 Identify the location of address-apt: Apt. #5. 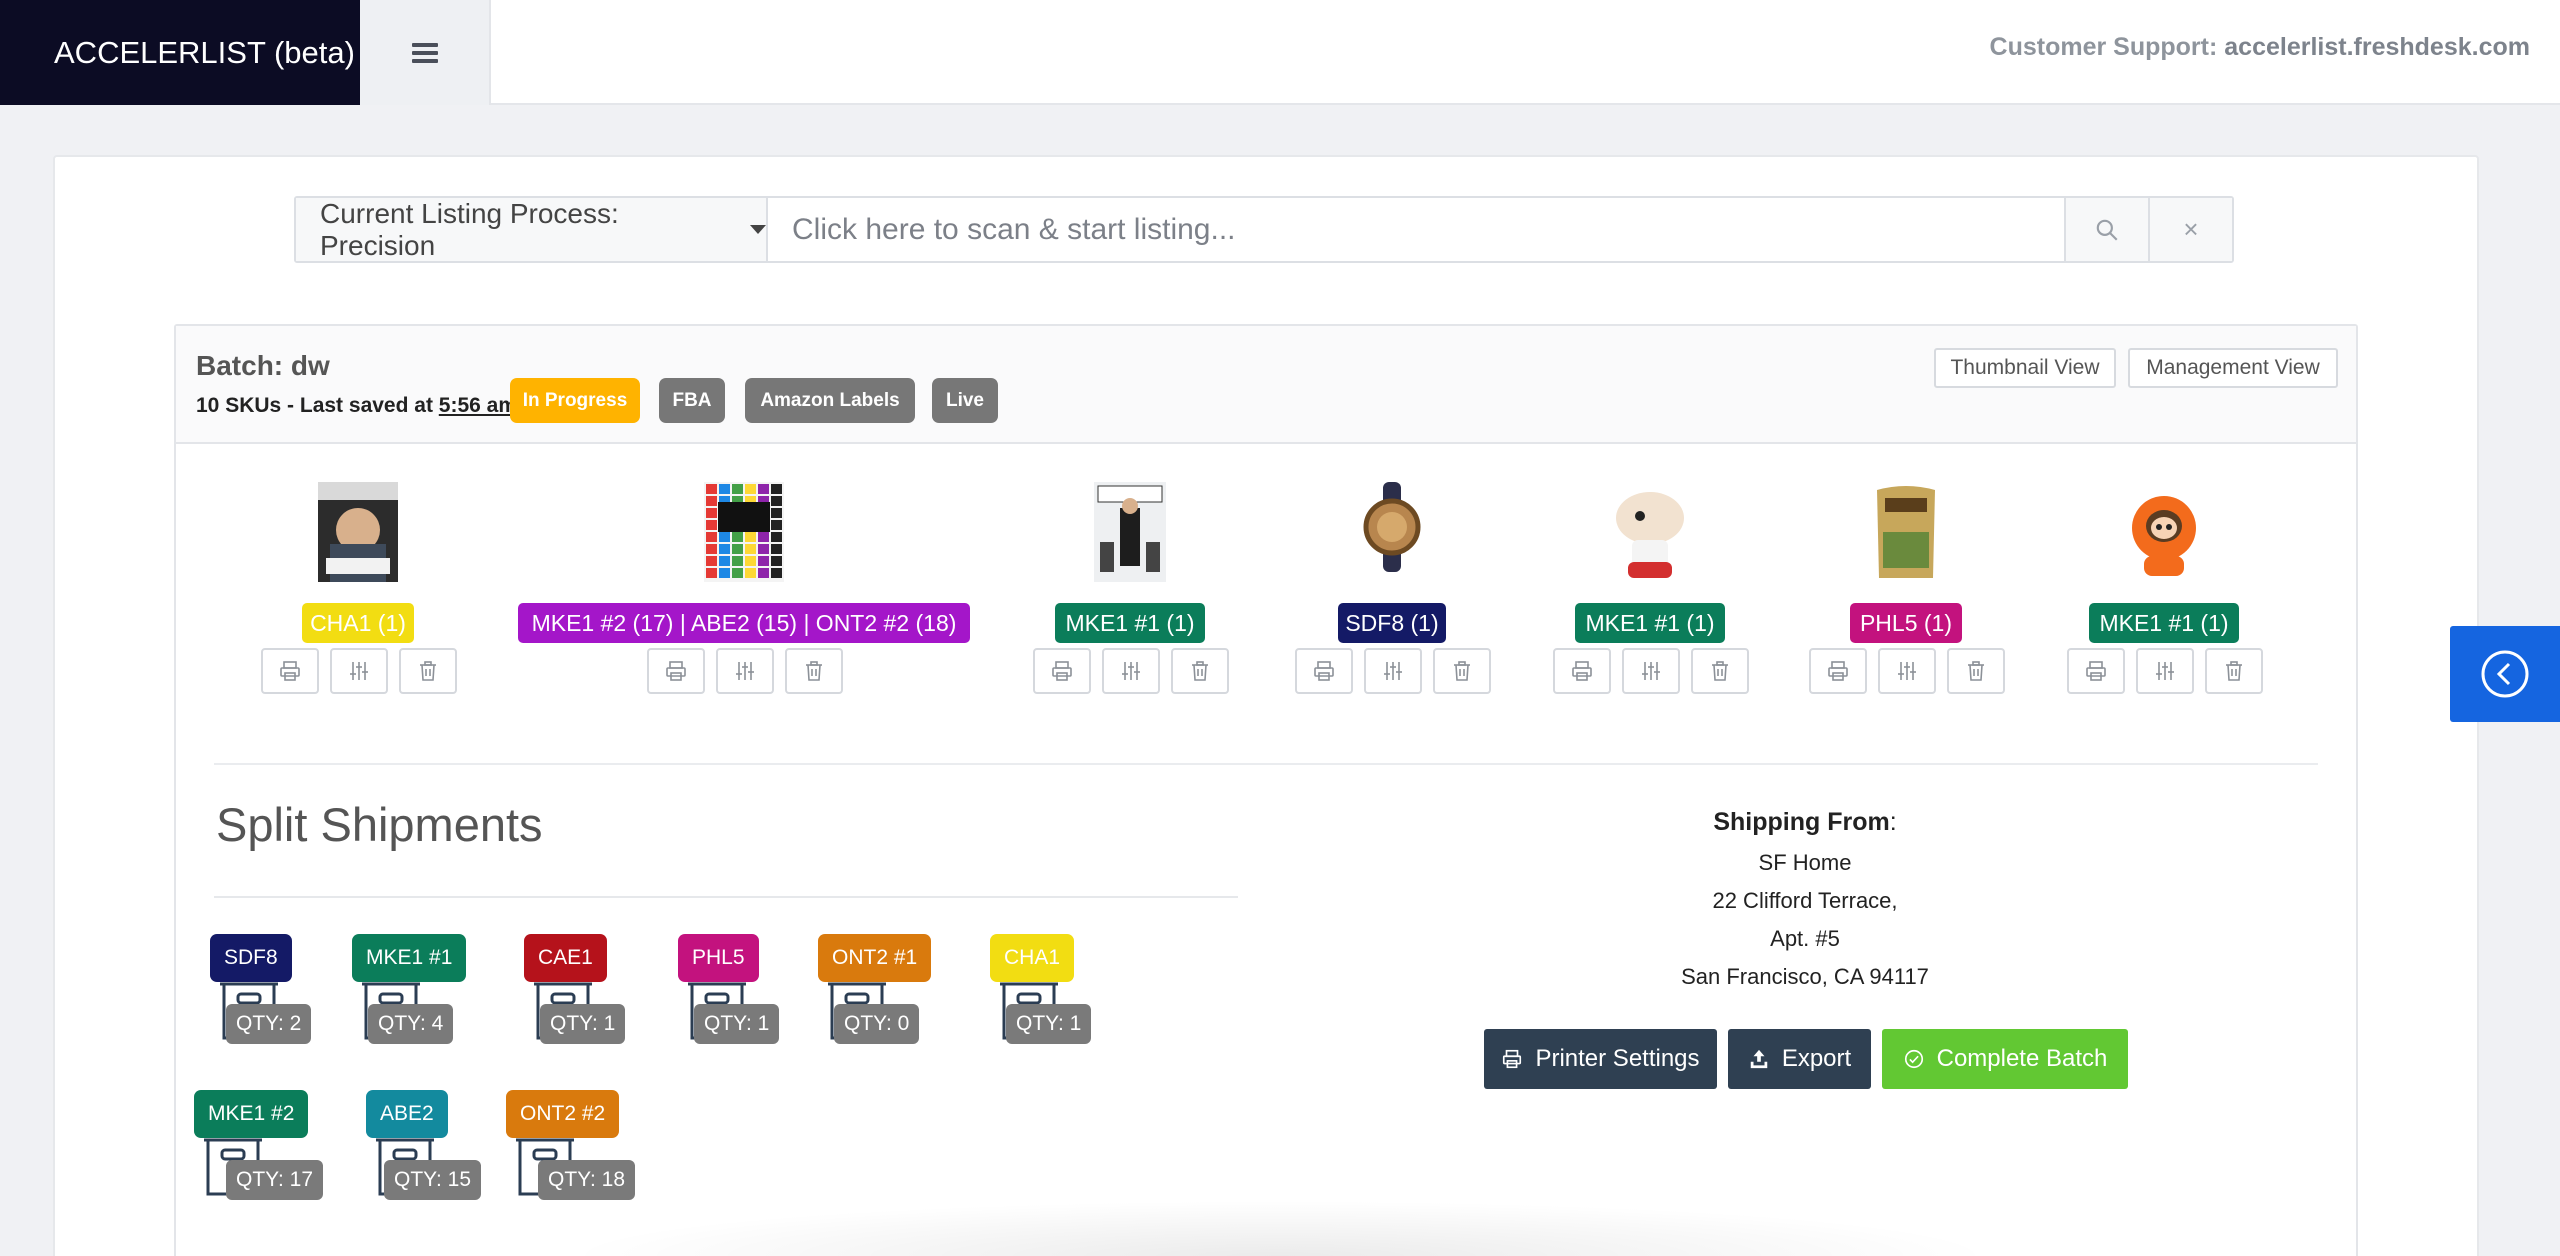
(1805, 938).